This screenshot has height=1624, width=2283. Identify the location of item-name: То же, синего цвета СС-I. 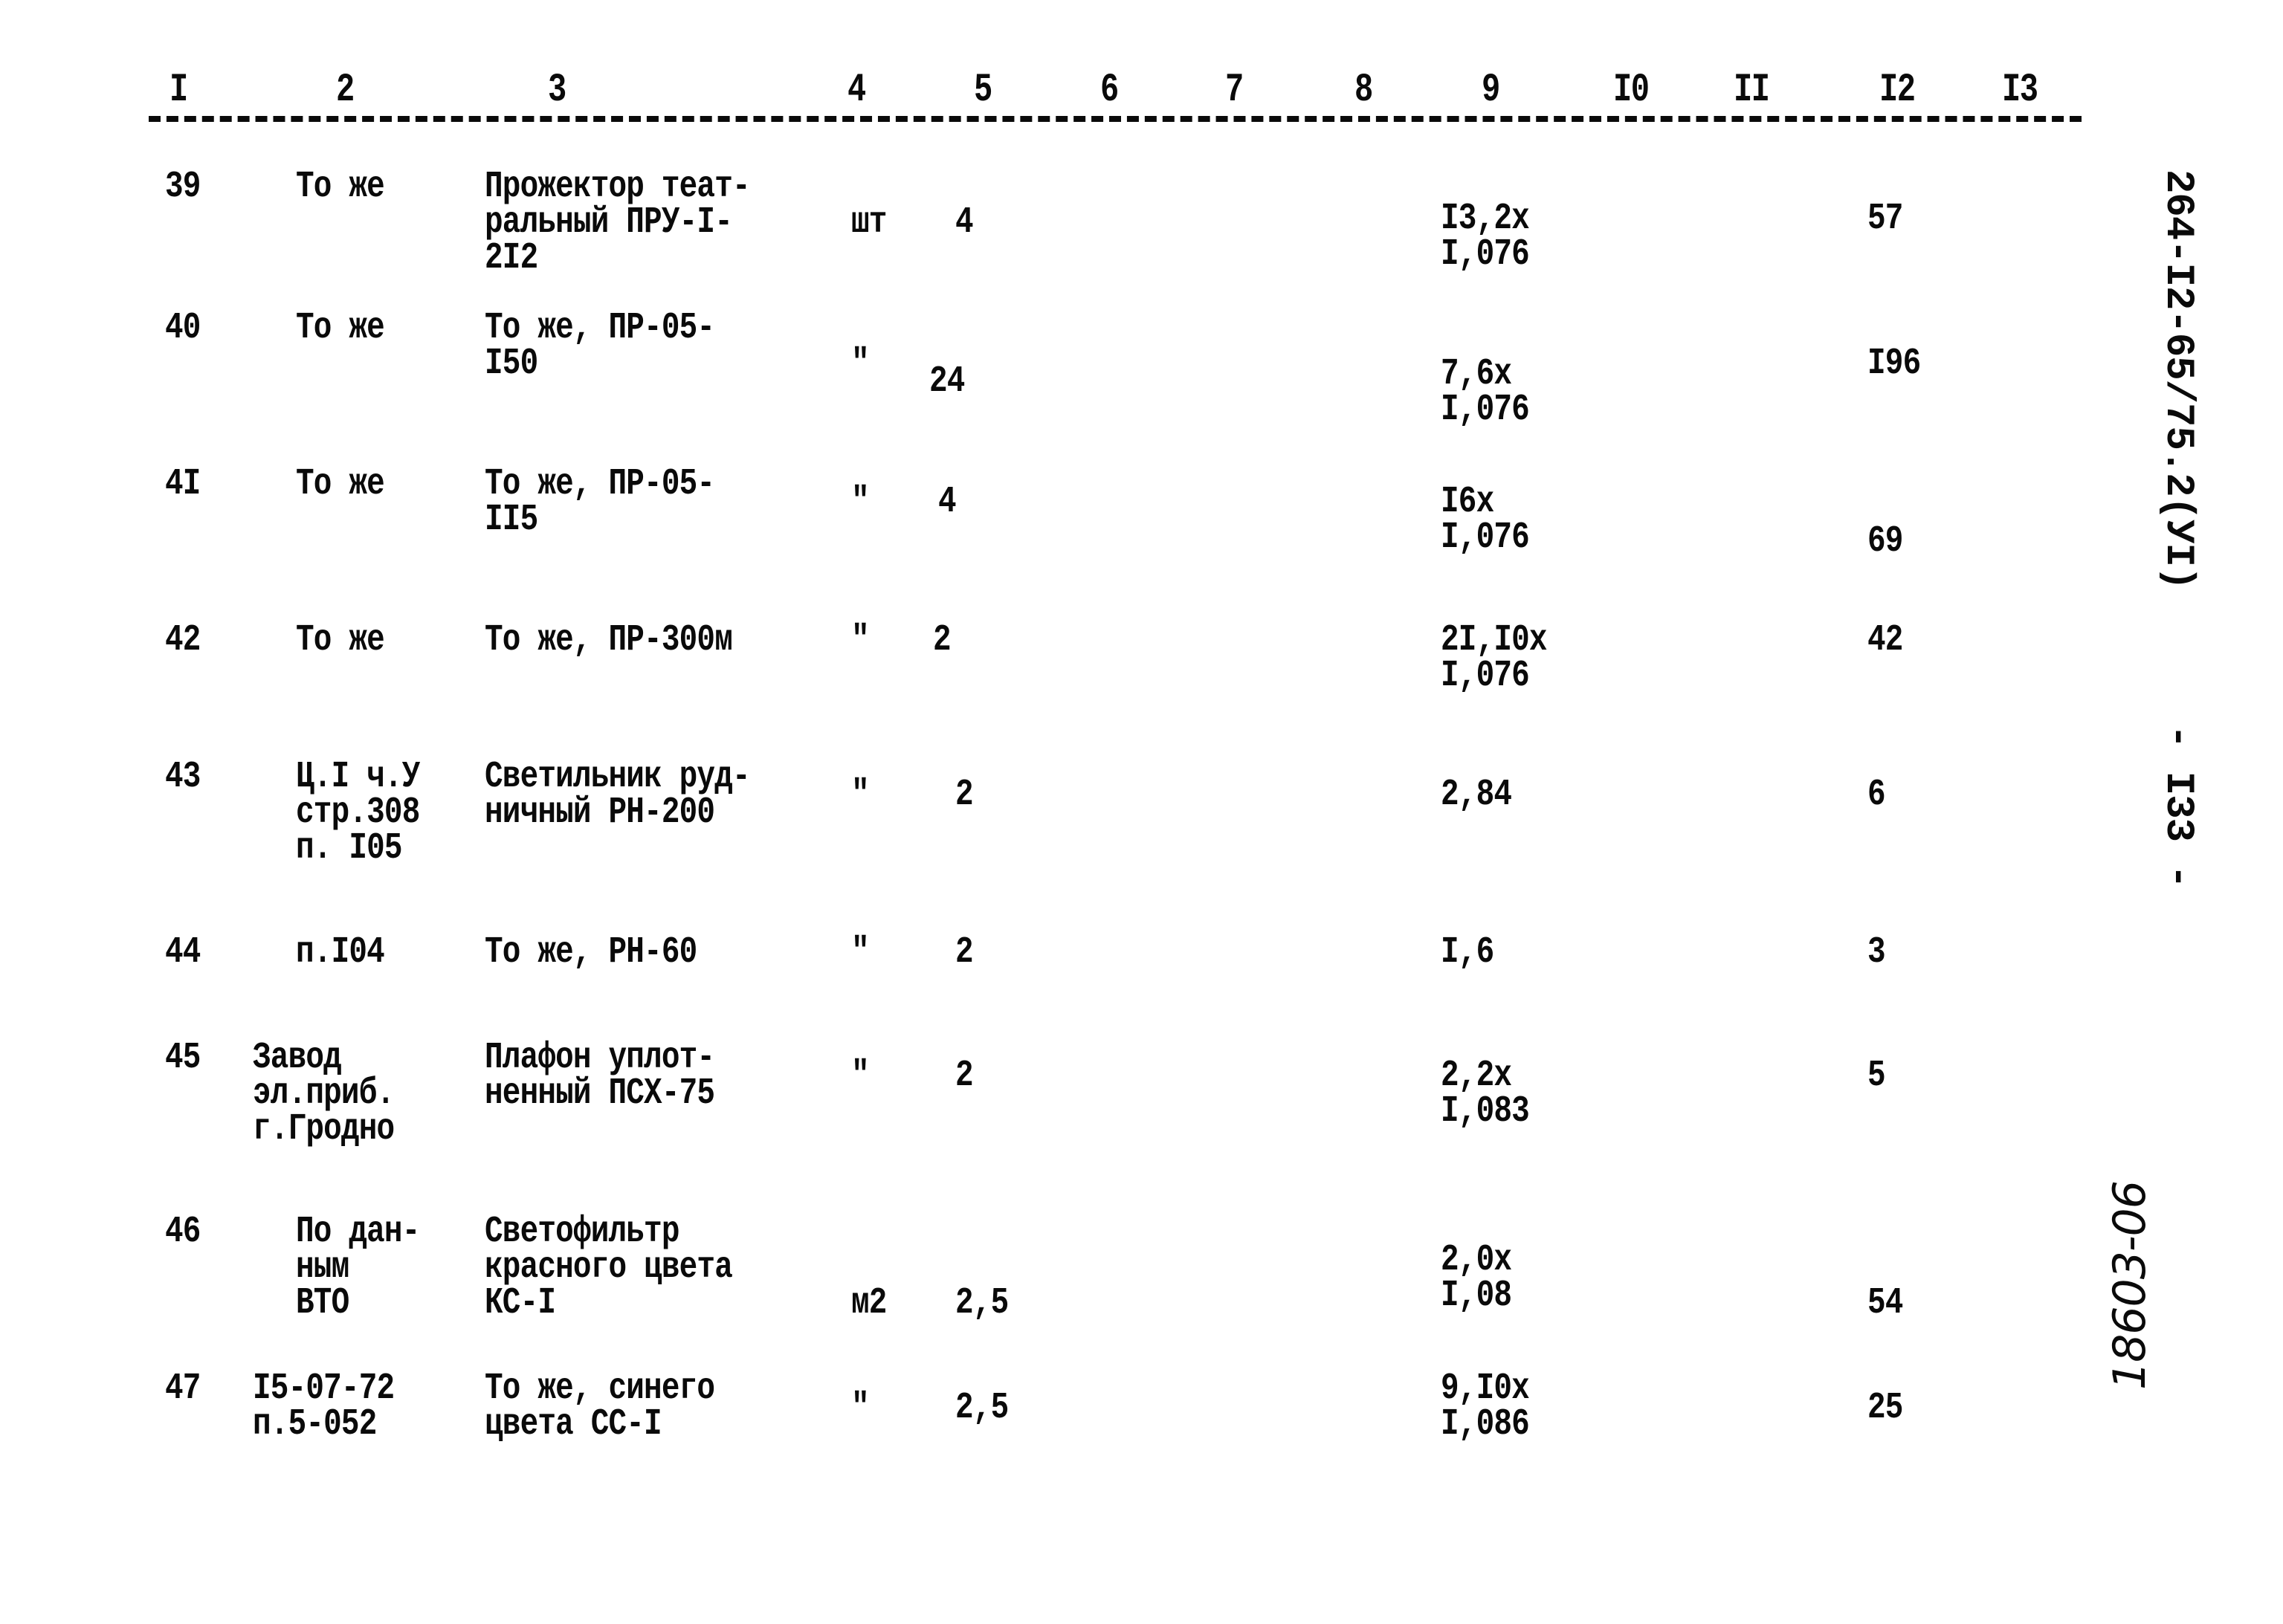
(600, 1407).